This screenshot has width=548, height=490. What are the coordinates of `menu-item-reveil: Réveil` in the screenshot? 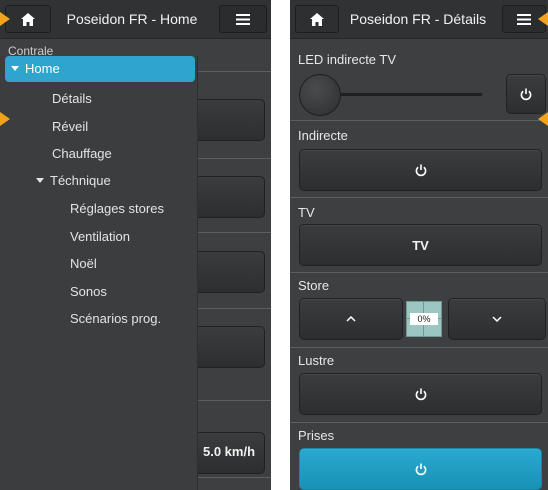 It's located at (124, 127).